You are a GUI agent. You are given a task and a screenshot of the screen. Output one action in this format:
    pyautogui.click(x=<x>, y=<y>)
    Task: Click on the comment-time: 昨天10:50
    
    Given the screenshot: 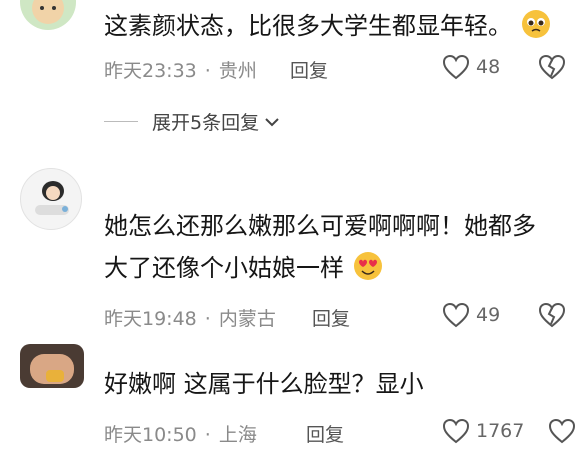 What is the action you would take?
    pyautogui.click(x=150, y=435)
    